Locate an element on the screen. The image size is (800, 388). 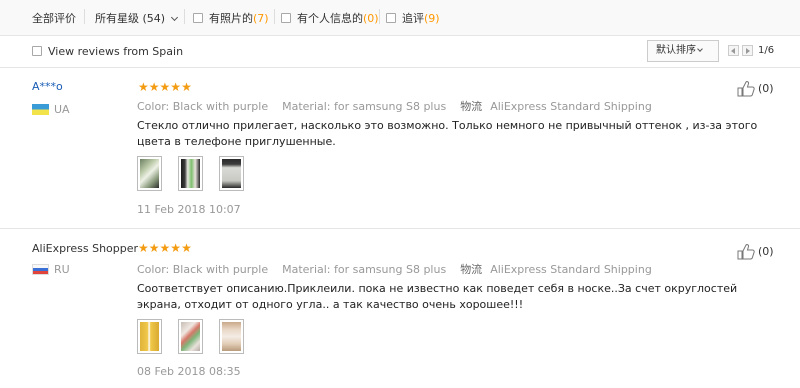
arrow-right-icon is located at coordinates (748, 51).